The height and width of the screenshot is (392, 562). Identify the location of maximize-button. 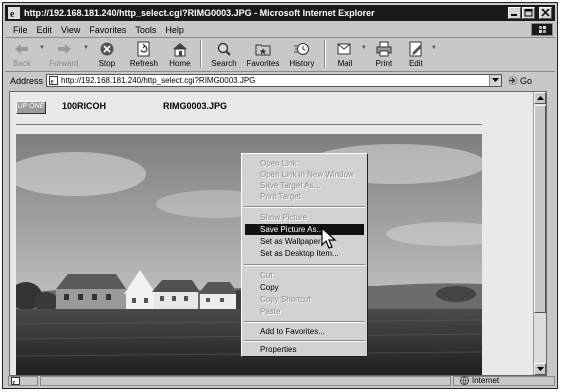
(528, 13).